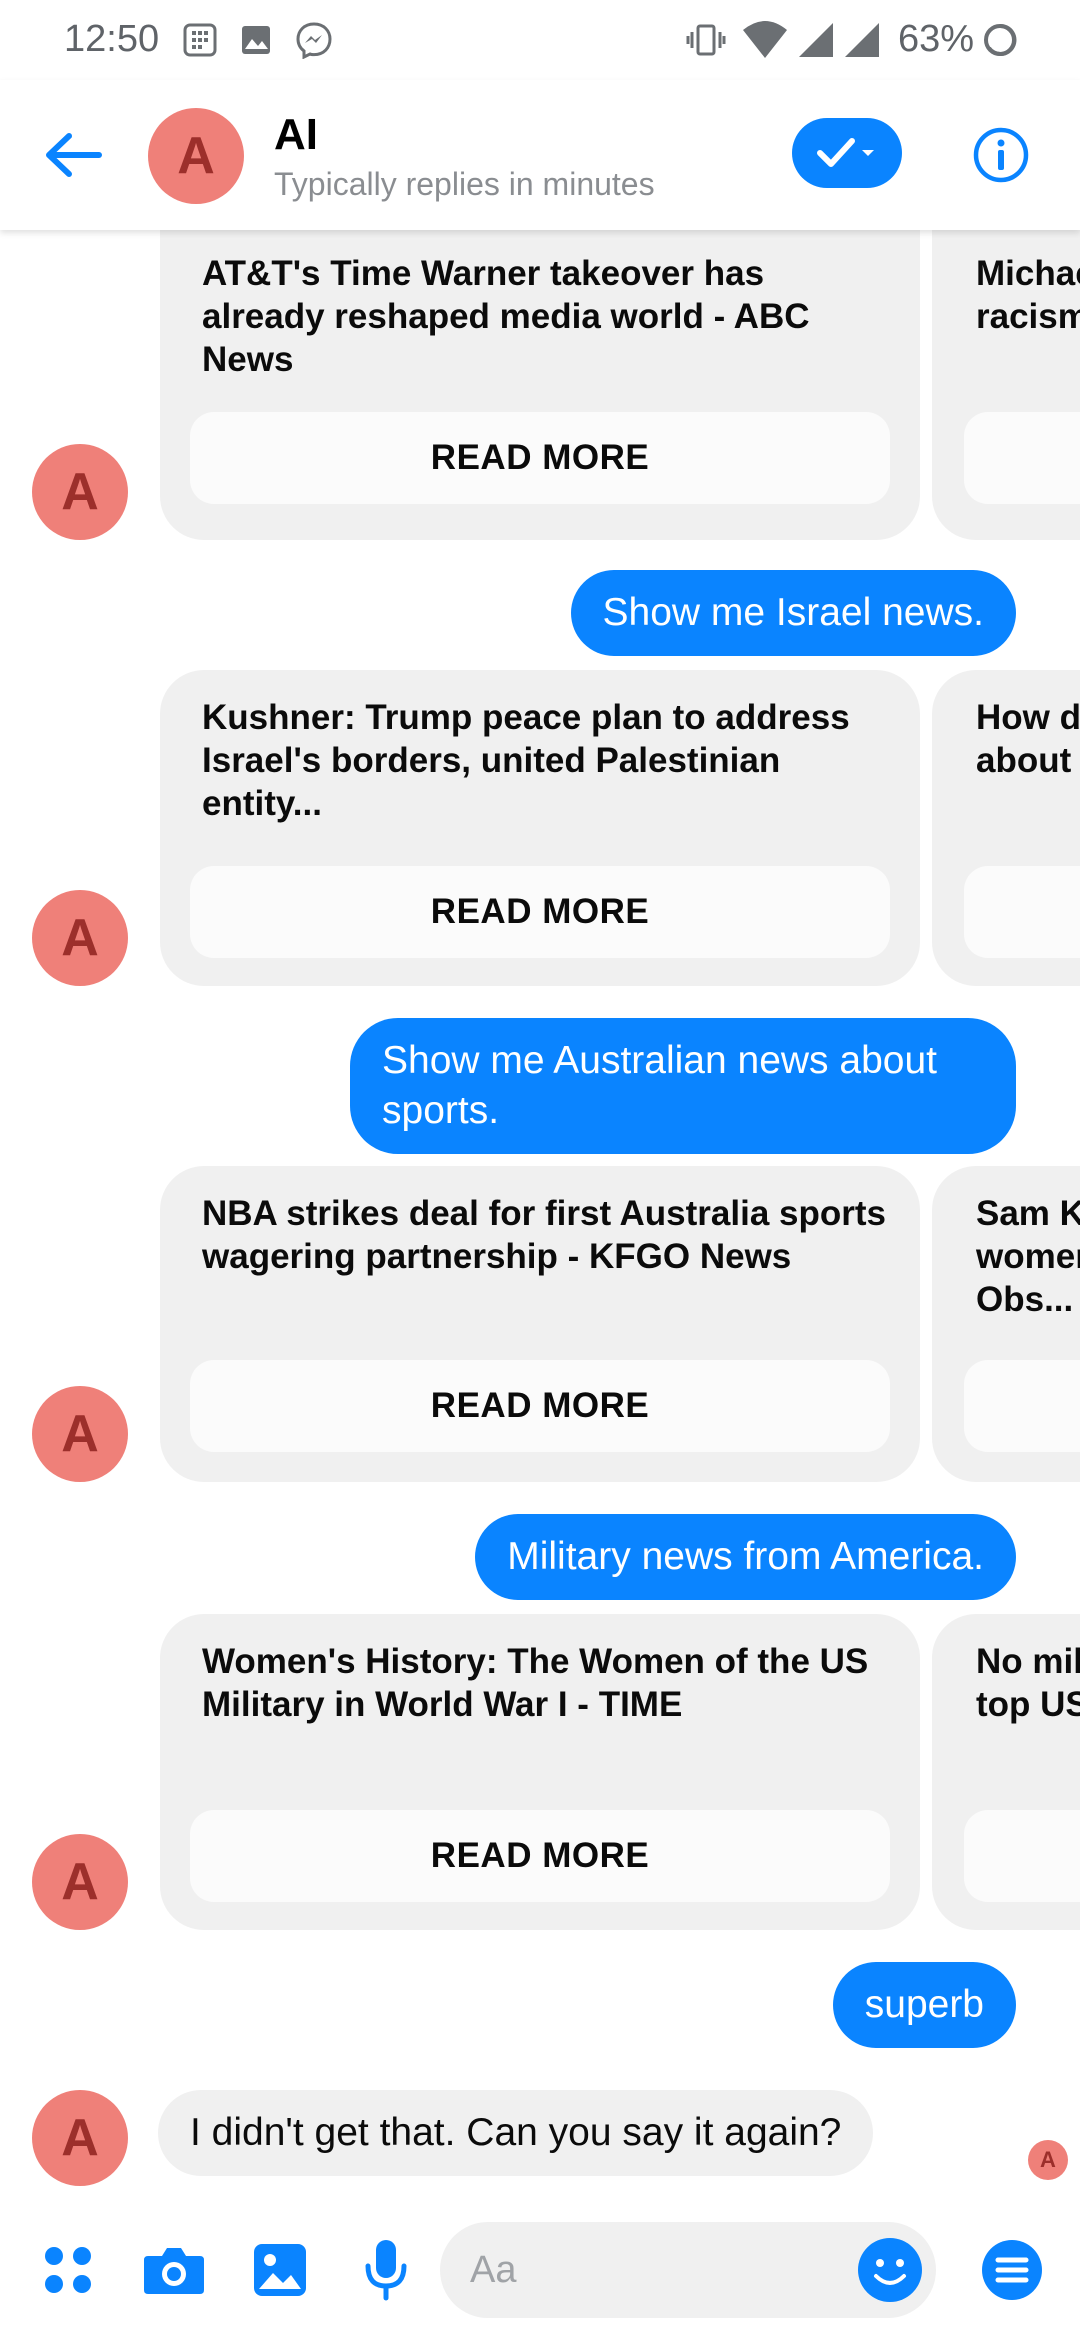  I want to click on gallery-button, so click(280, 2270).